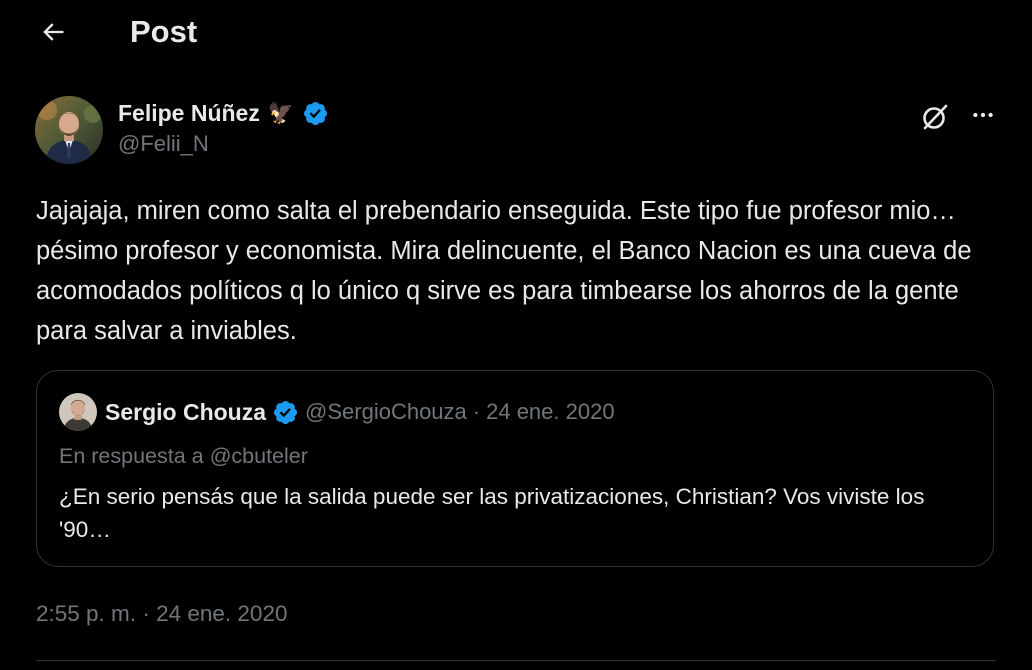 This screenshot has height=670, width=1032. I want to click on back-button, so click(53, 32).